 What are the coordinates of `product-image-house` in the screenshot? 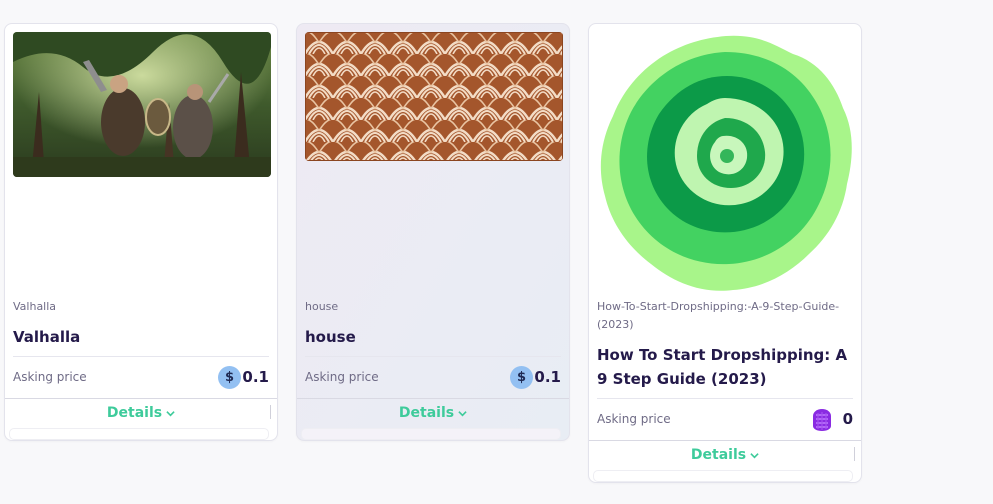 It's located at (434, 96).